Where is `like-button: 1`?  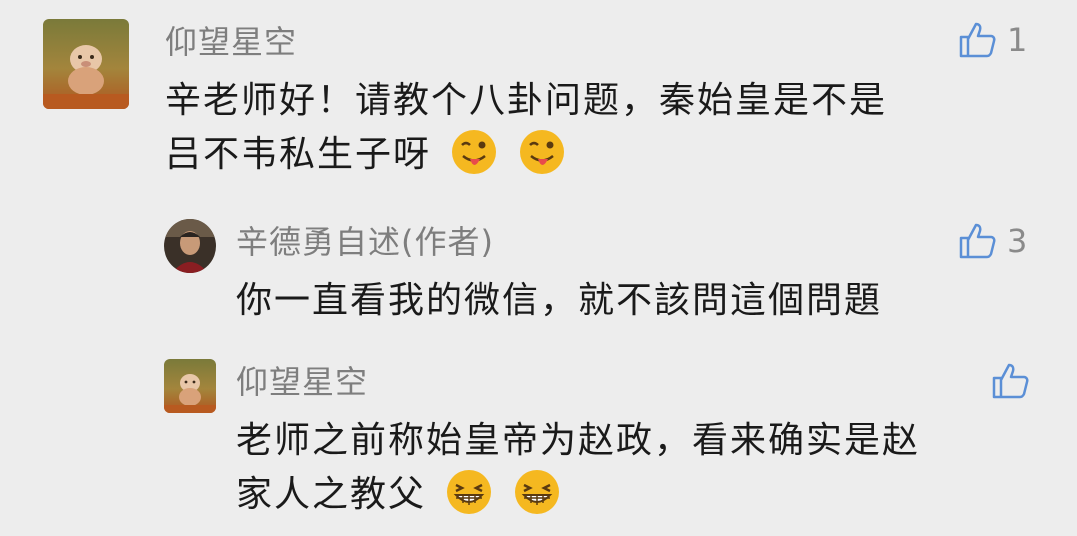
like-button: 1 is located at coordinates (992, 40).